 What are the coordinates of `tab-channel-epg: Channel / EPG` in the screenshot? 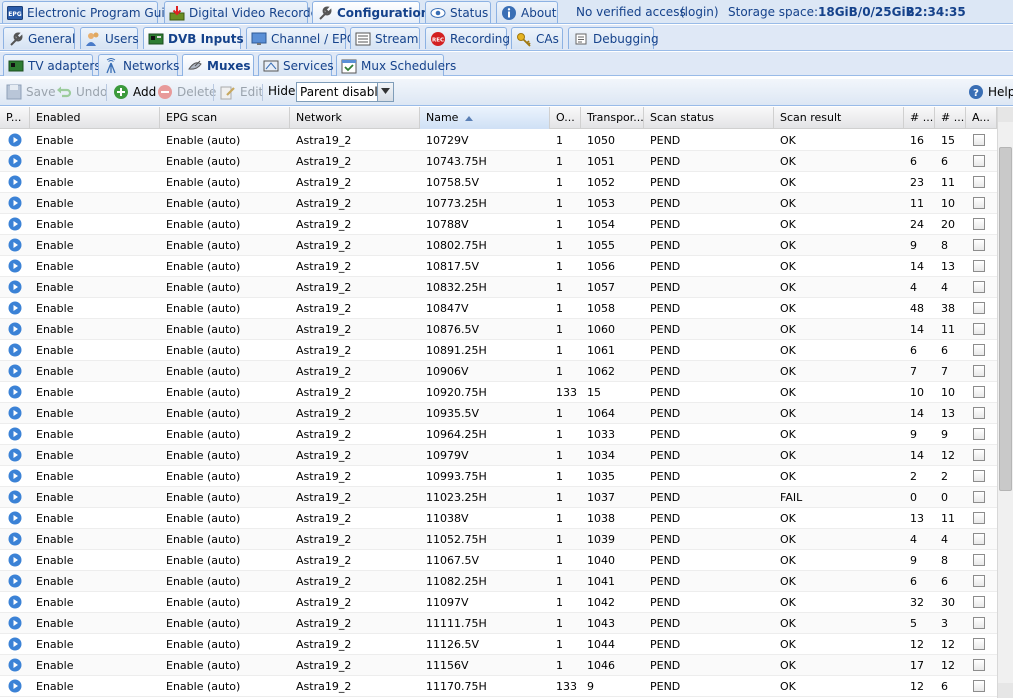 It's located at (301, 38).